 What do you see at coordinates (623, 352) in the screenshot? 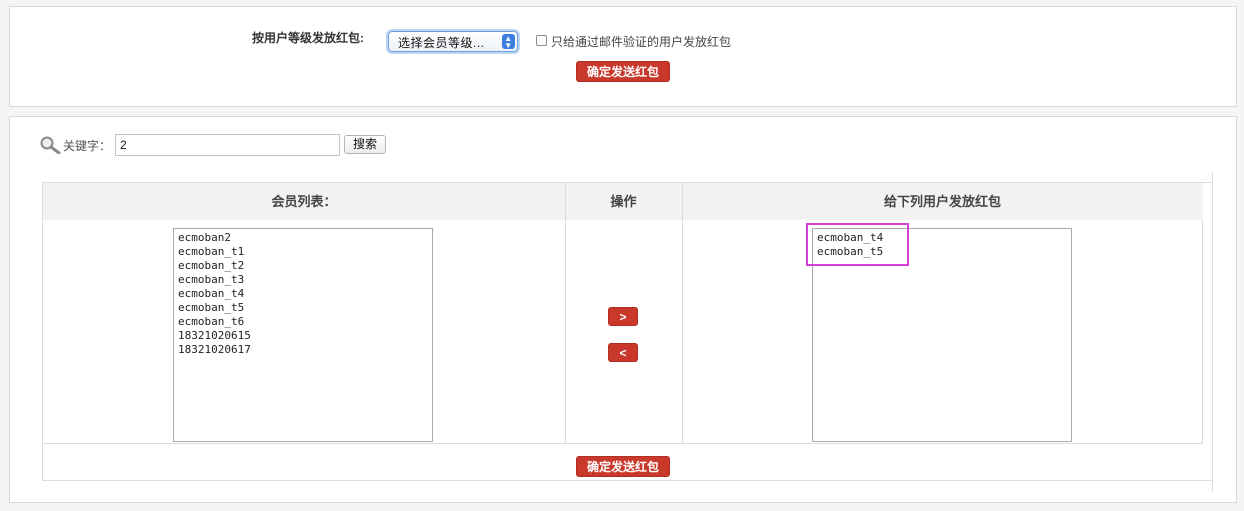
I see `remove-user-button: <` at bounding box center [623, 352].